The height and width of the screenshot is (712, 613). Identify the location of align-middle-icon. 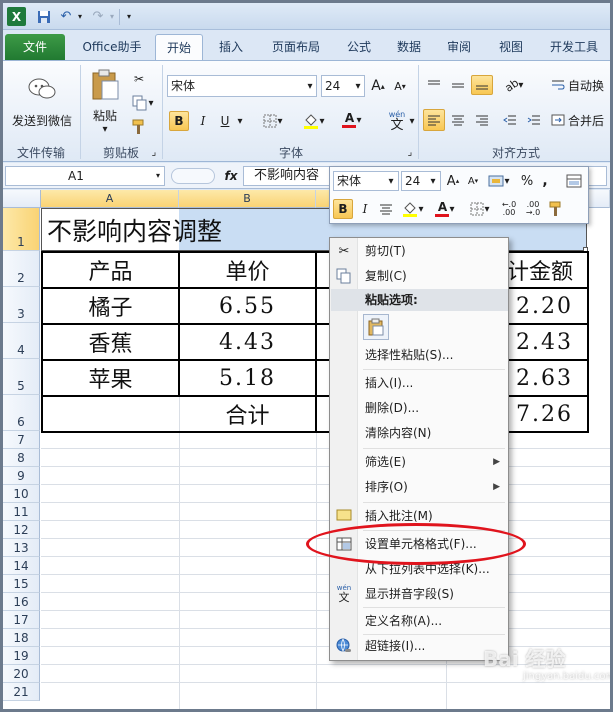
(458, 85).